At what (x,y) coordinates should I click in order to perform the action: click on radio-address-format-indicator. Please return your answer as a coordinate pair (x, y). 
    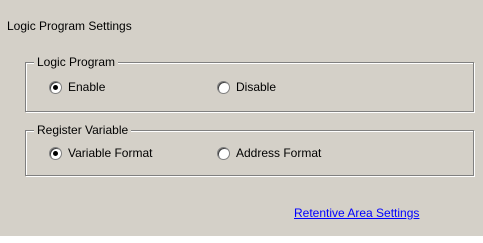
    Looking at the image, I should click on (223, 153).